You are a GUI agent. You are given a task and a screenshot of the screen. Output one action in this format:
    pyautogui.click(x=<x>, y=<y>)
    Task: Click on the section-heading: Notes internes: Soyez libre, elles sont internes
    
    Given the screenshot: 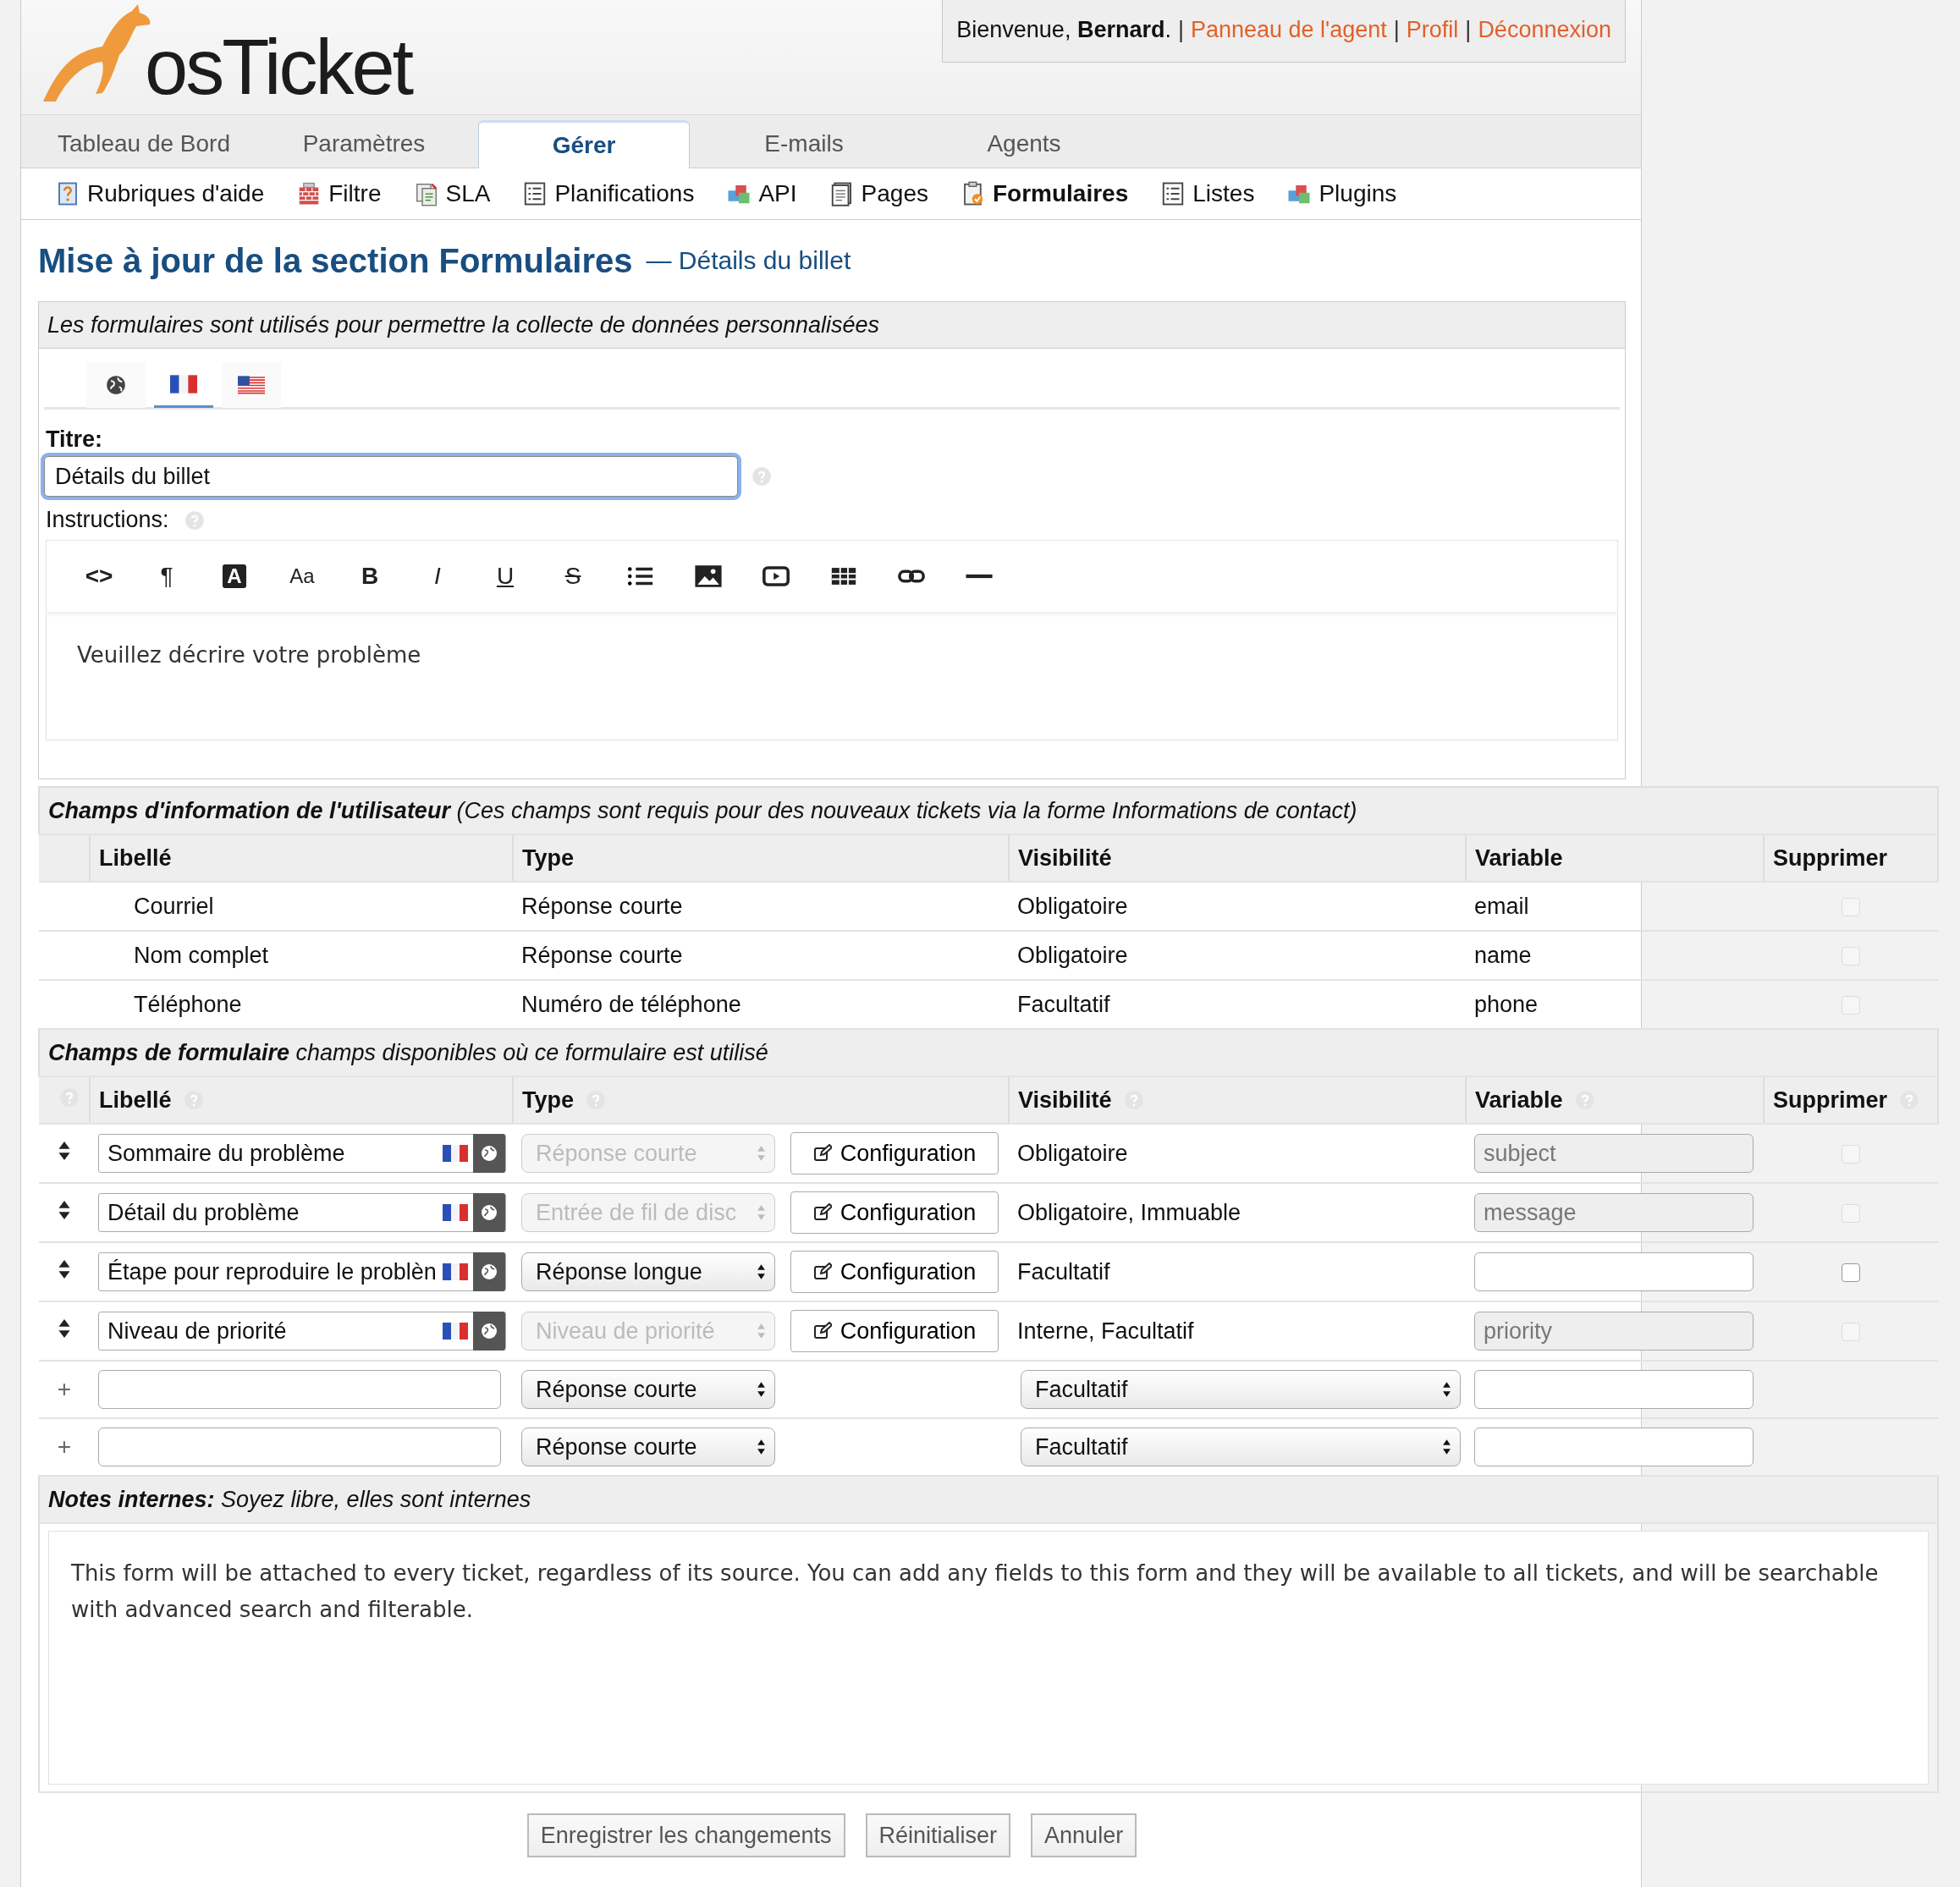 What is the action you would take?
    pyautogui.click(x=289, y=1499)
    